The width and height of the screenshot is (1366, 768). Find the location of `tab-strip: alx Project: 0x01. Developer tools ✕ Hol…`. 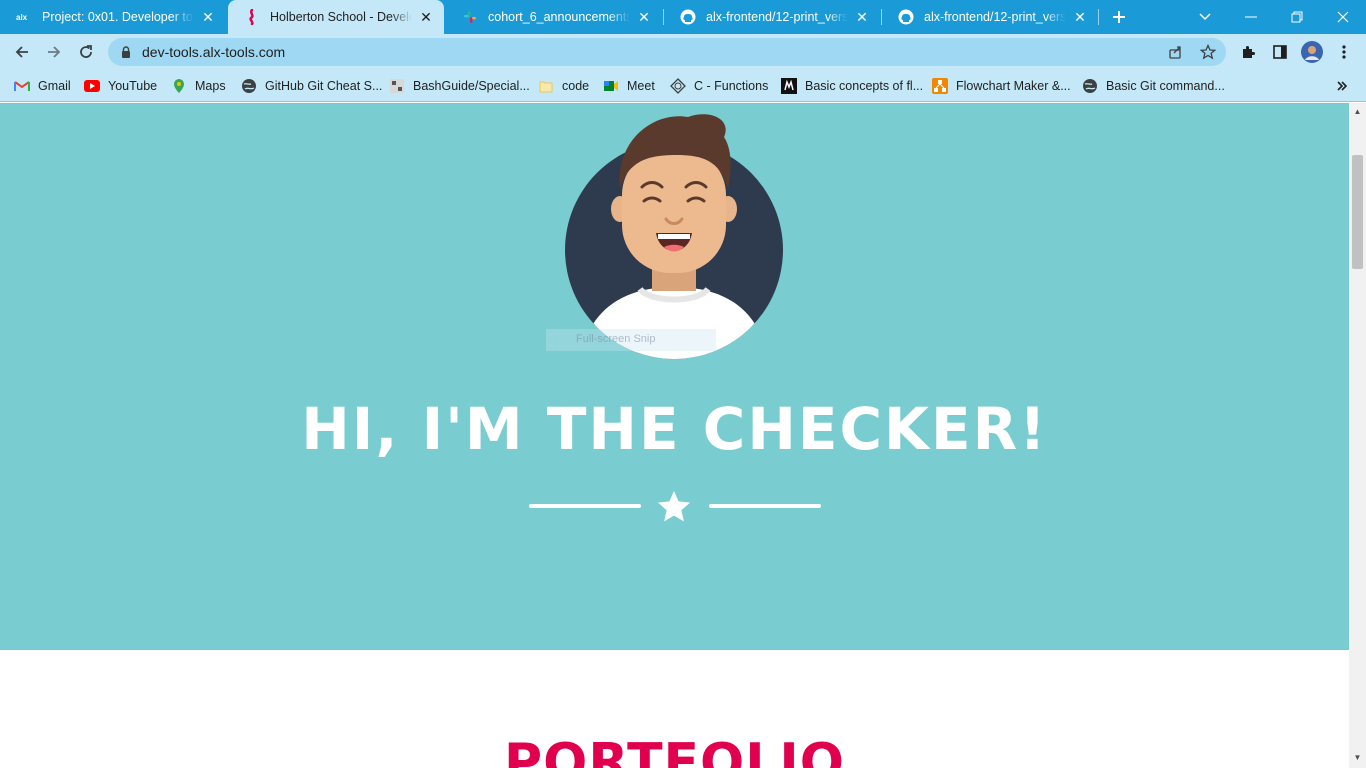

tab-strip: alx Project: 0x01. Developer tools ✕ Hol… is located at coordinates (683, 17).